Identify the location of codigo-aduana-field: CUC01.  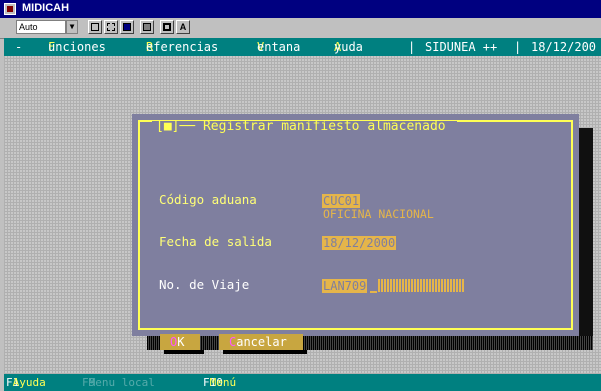
(341, 201).